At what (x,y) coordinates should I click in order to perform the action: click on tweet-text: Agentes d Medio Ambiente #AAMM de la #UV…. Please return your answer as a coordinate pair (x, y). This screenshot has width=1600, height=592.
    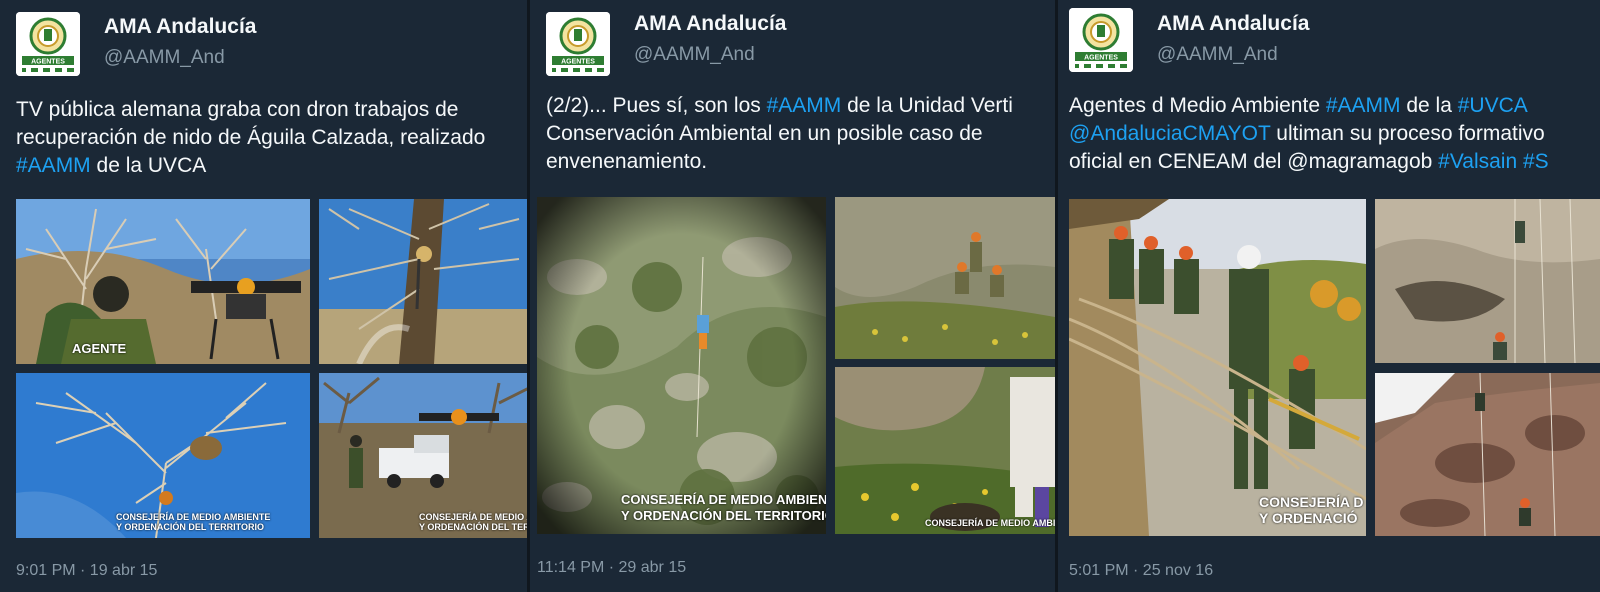
    Looking at the image, I should click on (1334, 134).